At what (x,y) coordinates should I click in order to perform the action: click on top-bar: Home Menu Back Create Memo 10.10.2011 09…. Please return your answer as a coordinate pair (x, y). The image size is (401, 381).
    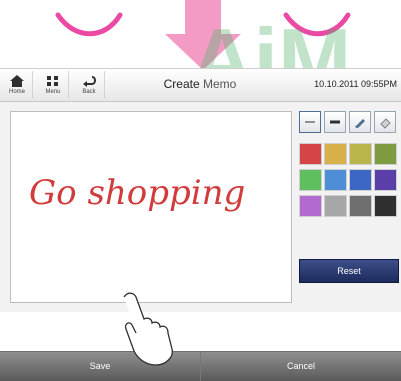
    Looking at the image, I should click on (200, 85).